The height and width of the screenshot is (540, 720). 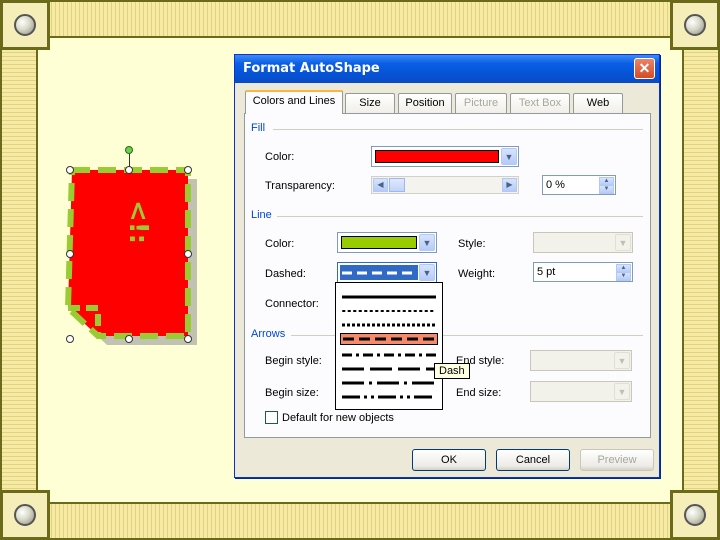 I want to click on begin-size-label: Begin size:, so click(x=292, y=393).